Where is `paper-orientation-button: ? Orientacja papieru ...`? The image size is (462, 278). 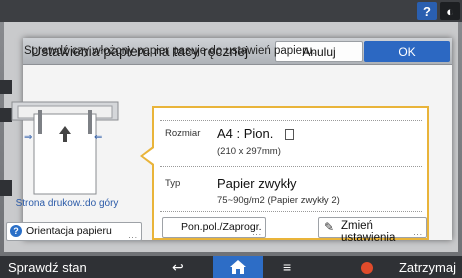
paper-orientation-button: ? Orientacja papieru ... is located at coordinates (74, 231).